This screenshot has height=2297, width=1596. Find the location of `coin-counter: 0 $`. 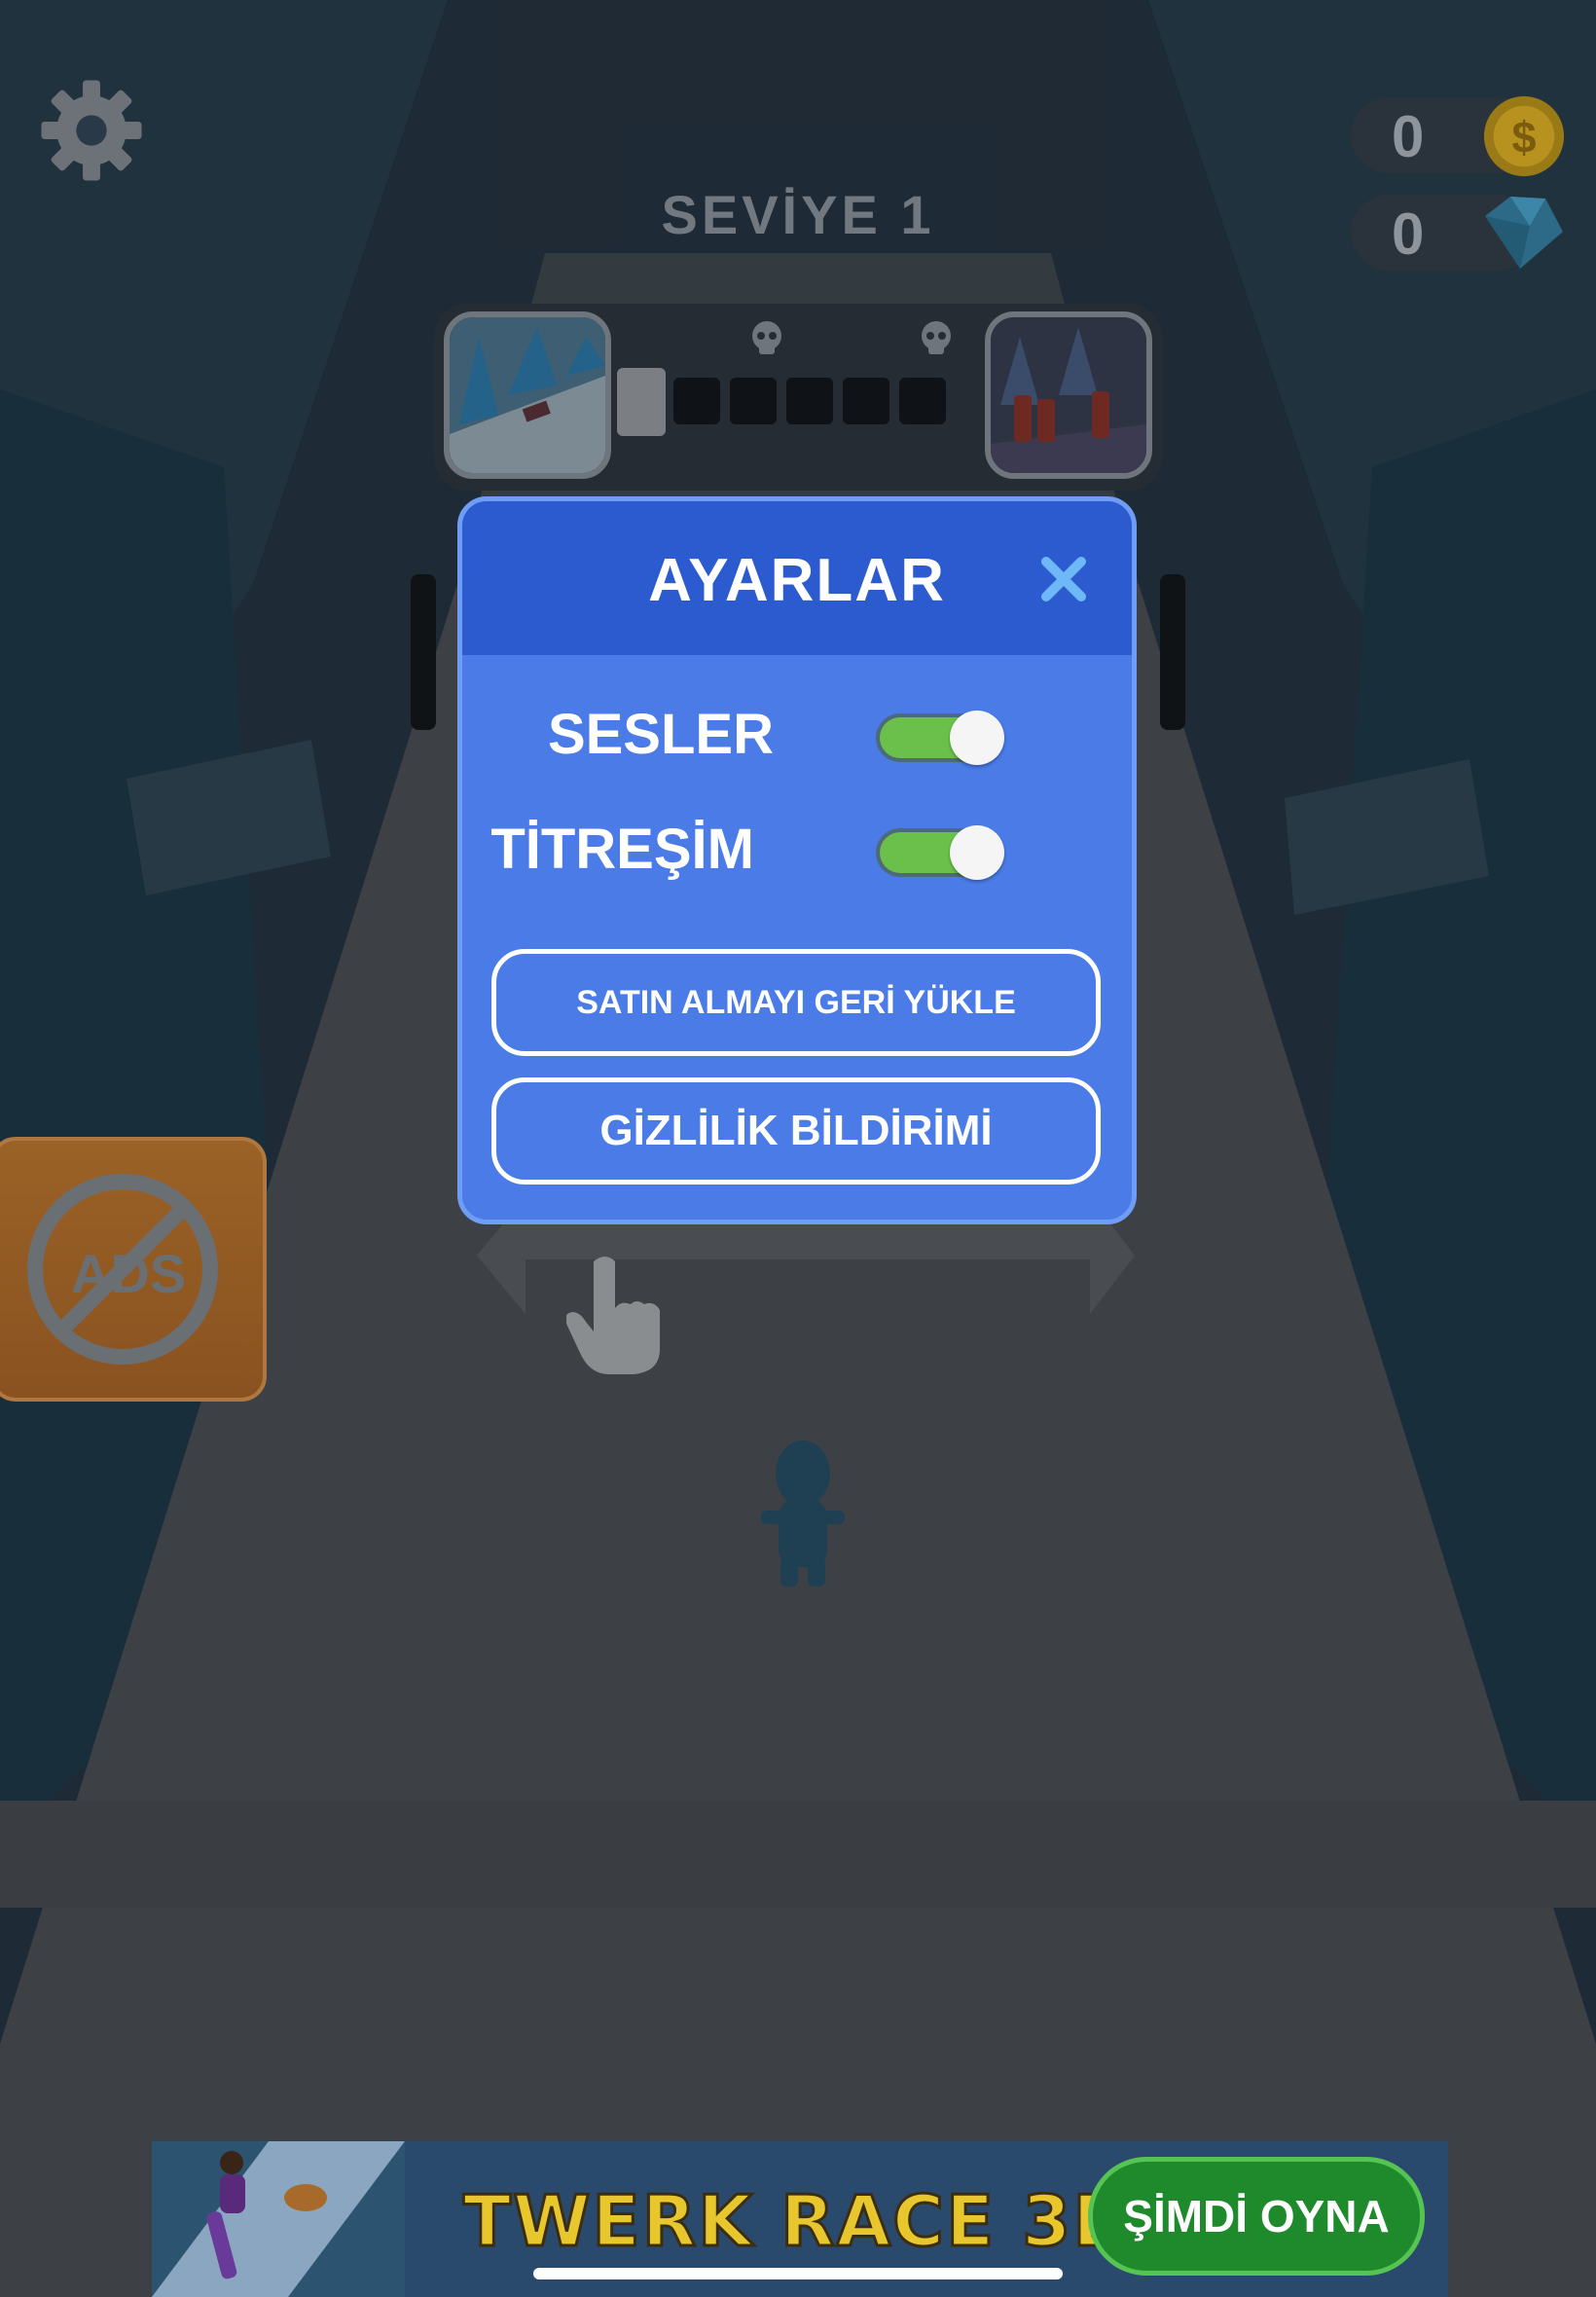

coin-counter: 0 $ is located at coordinates (1458, 136).